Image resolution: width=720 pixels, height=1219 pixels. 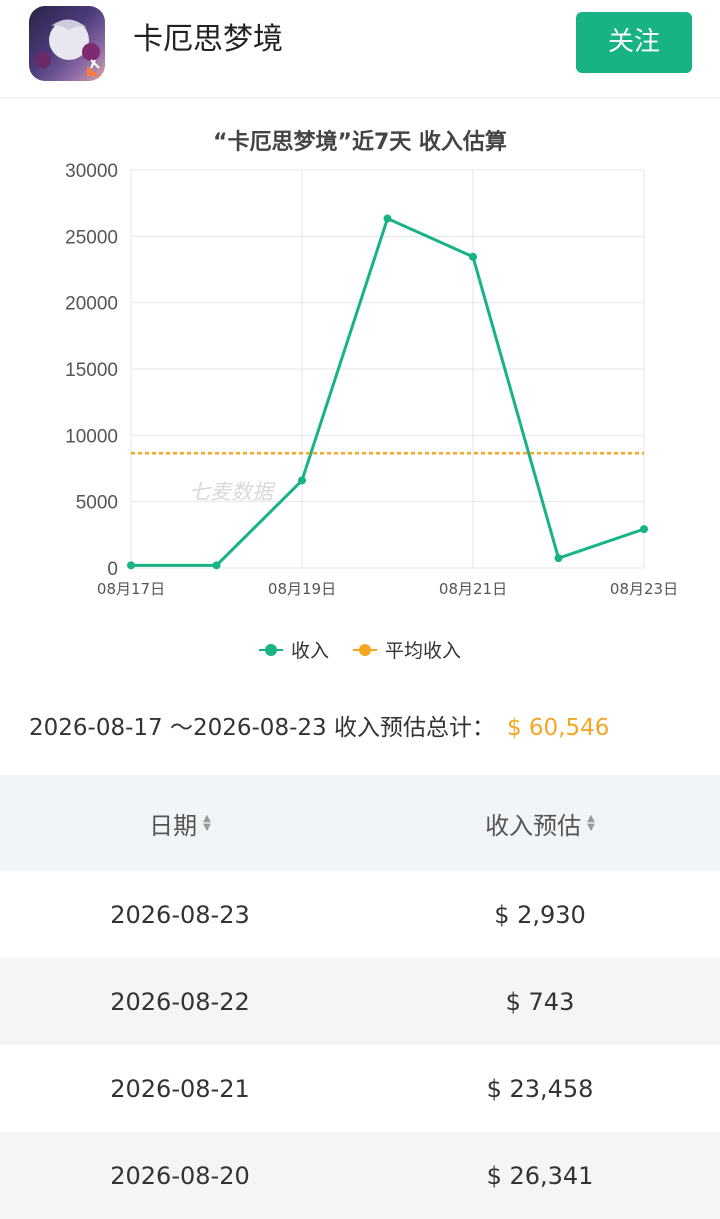 What do you see at coordinates (365, 649) in the screenshot?
I see `legend-marker-average` at bounding box center [365, 649].